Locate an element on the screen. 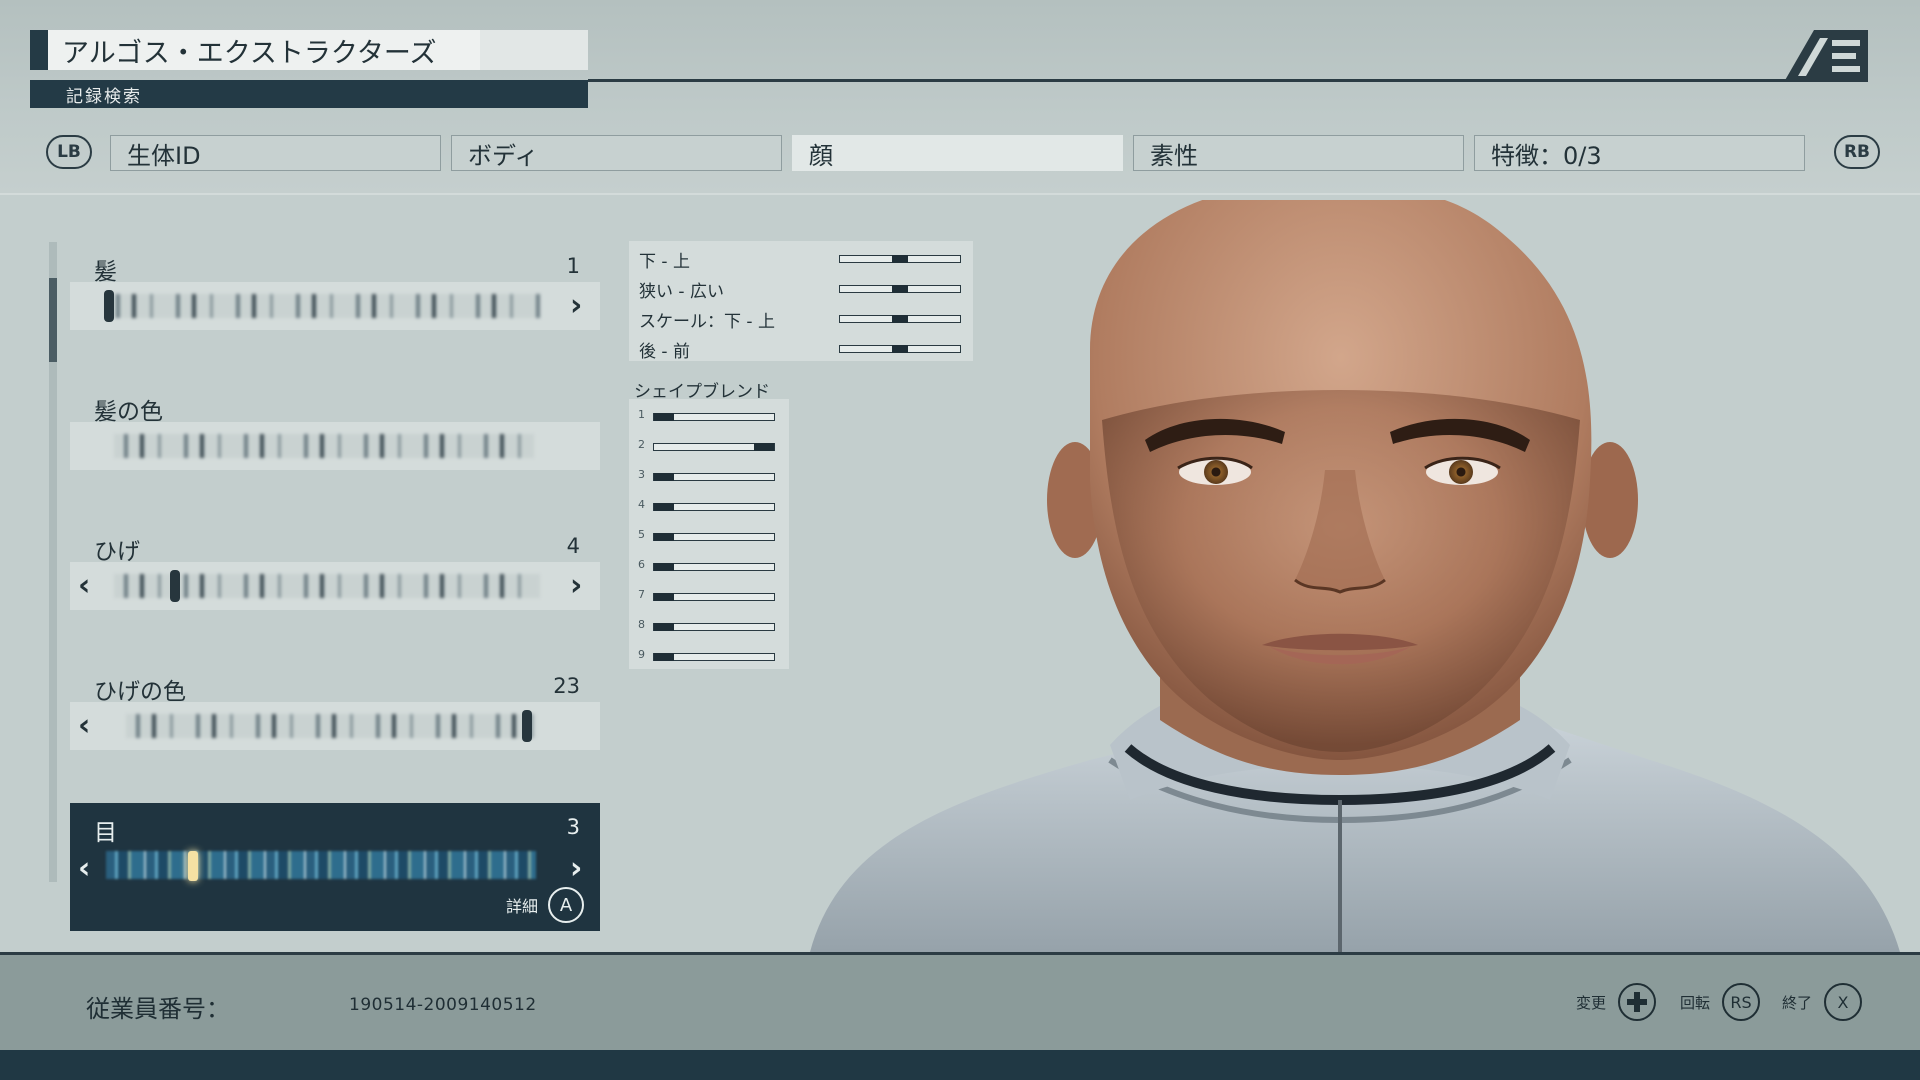 Image resolution: width=1920 pixels, height=1080 pixels. slider-label: 下 - 上 is located at coordinates (664, 262).